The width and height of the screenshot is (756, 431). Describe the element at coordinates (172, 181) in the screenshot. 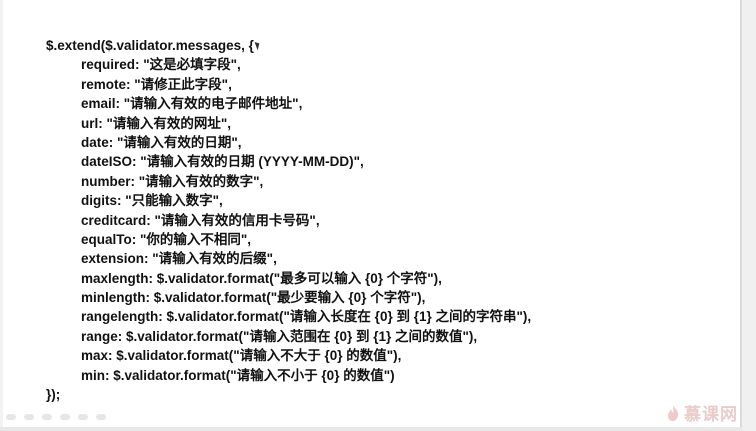

I see `code-line-entry: number: "请输入有效的数字",` at that location.